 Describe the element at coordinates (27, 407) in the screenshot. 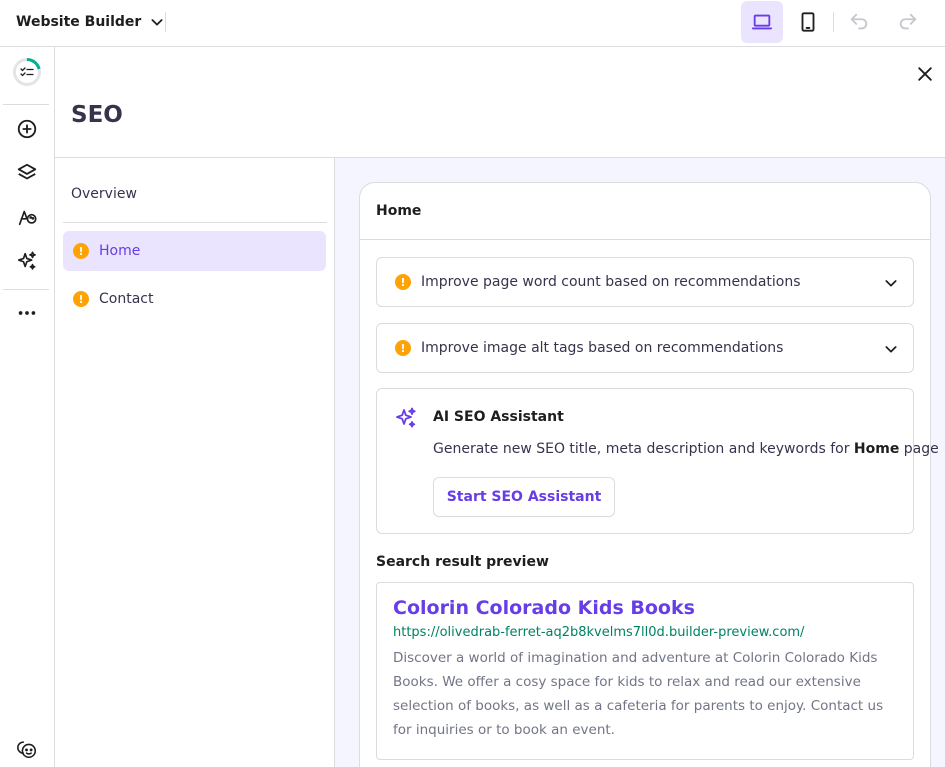

I see `left-rail` at that location.